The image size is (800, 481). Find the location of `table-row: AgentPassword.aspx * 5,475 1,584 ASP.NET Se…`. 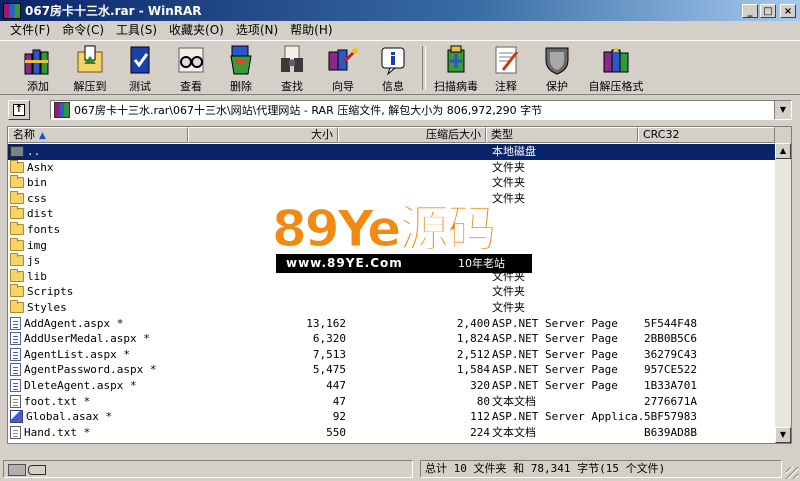

table-row: AgentPassword.aspx * 5,475 1,584 ASP.NET Se… is located at coordinates (399, 370).